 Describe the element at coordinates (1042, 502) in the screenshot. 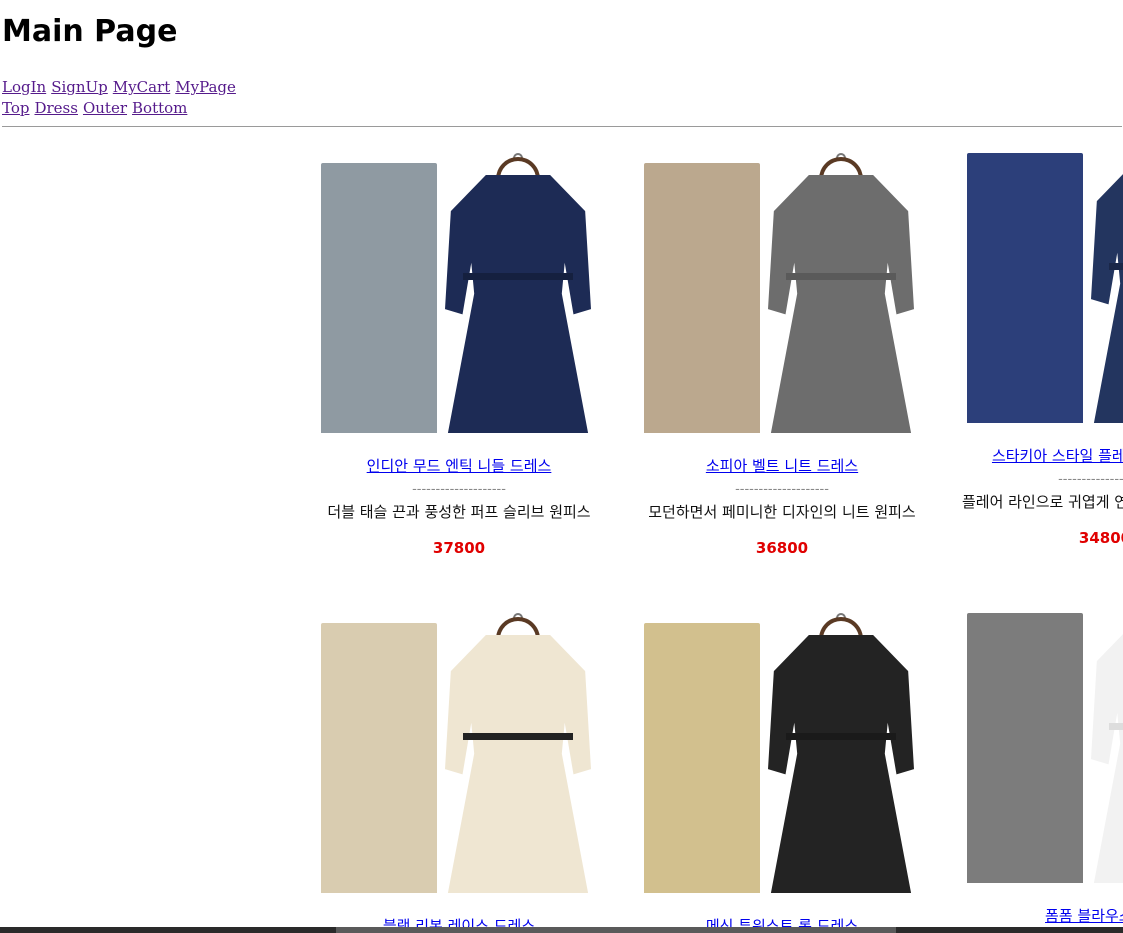

I see `product-description: 플레어 라인으로 귀엽게 연출되는 데님 원피스` at that location.